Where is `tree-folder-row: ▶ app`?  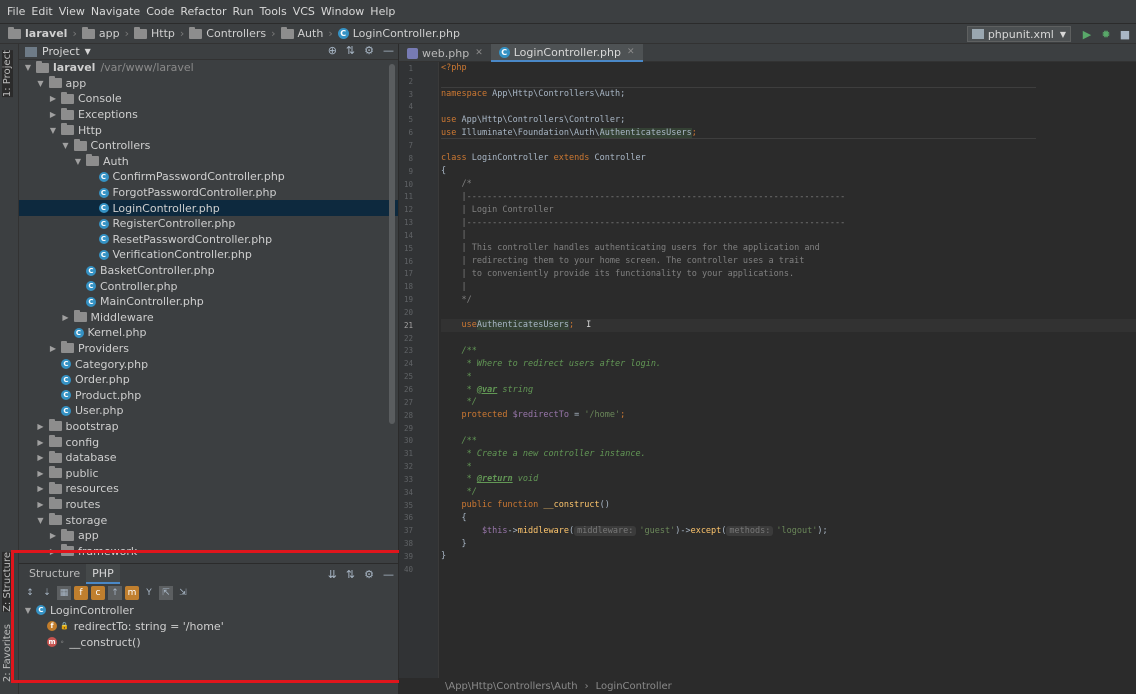 tree-folder-row: ▶ app is located at coordinates (208, 536).